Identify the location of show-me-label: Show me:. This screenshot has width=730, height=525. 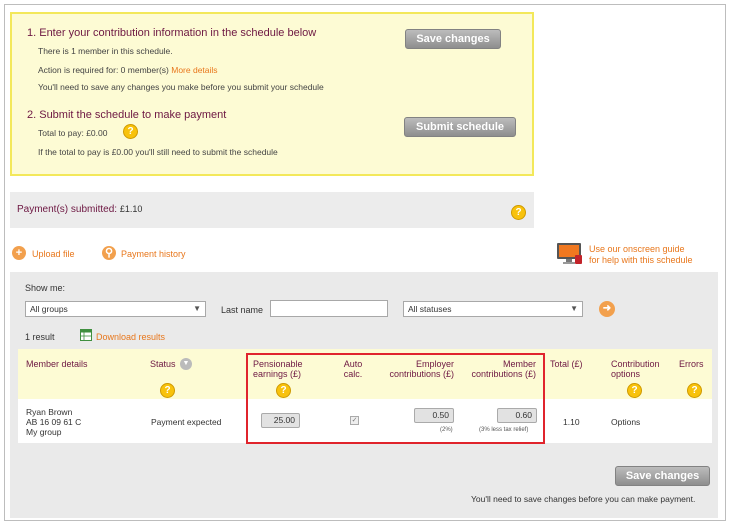
(45, 288).